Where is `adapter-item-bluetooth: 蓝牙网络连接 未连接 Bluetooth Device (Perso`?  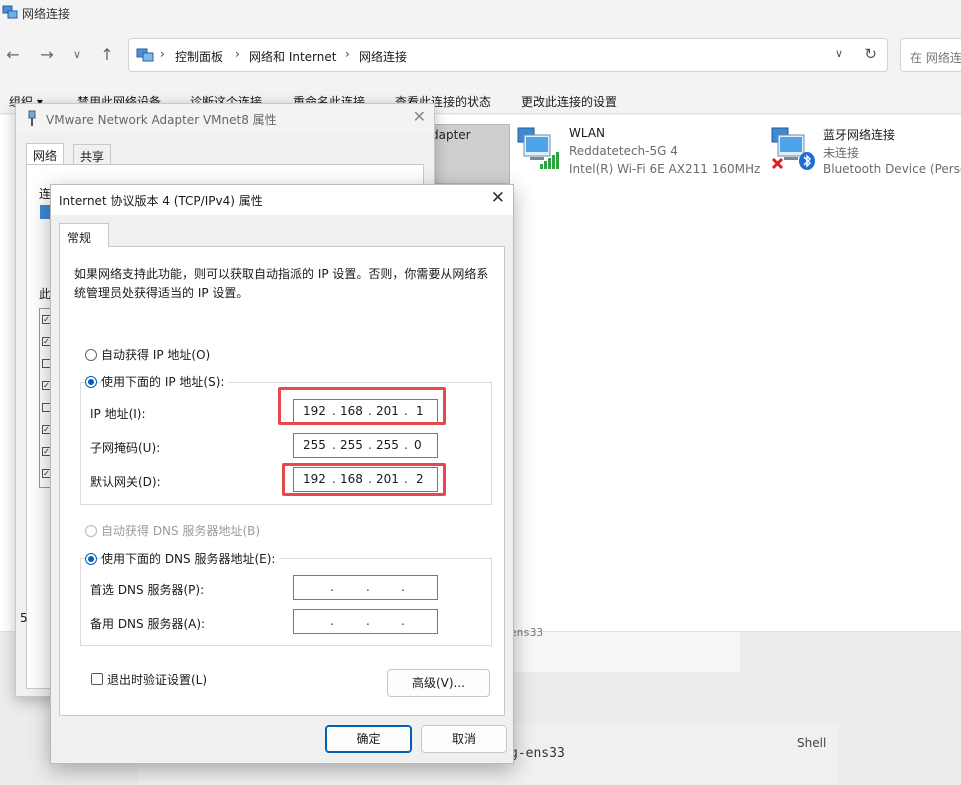
adapter-item-bluetooth: 蓝牙网络连接 未连接 Bluetooth Device (Perso is located at coordinates (865, 154).